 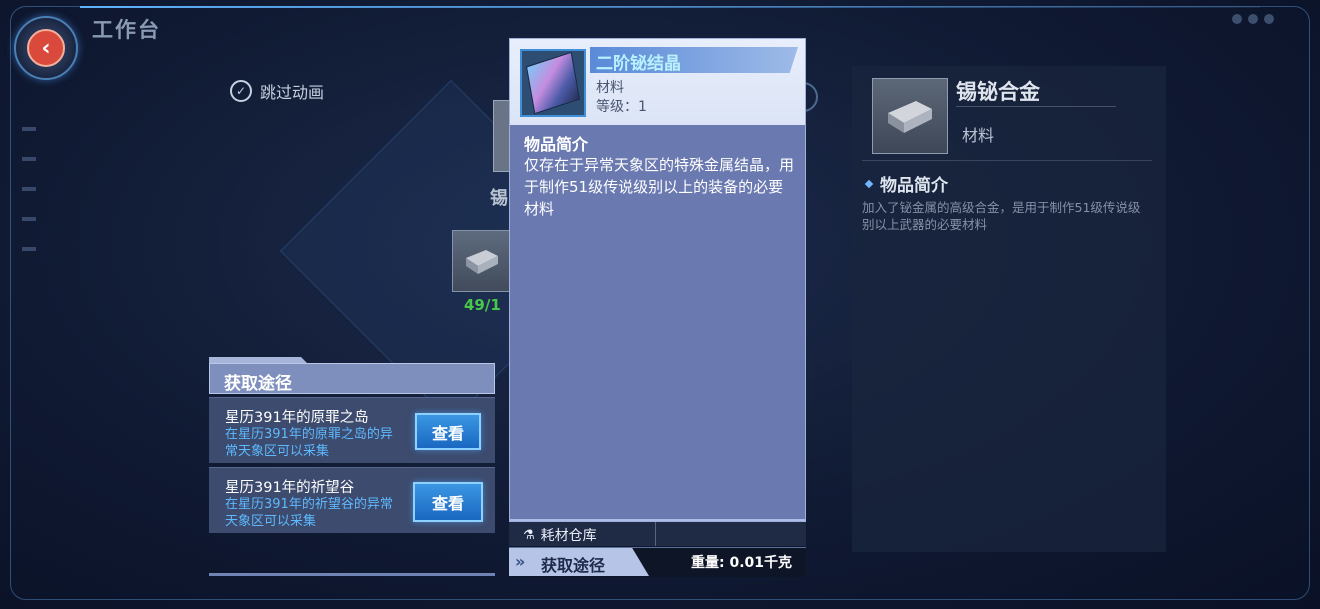 What do you see at coordinates (292, 92) in the screenshot?
I see `skip-animation-label: 跳过动画` at bounding box center [292, 92].